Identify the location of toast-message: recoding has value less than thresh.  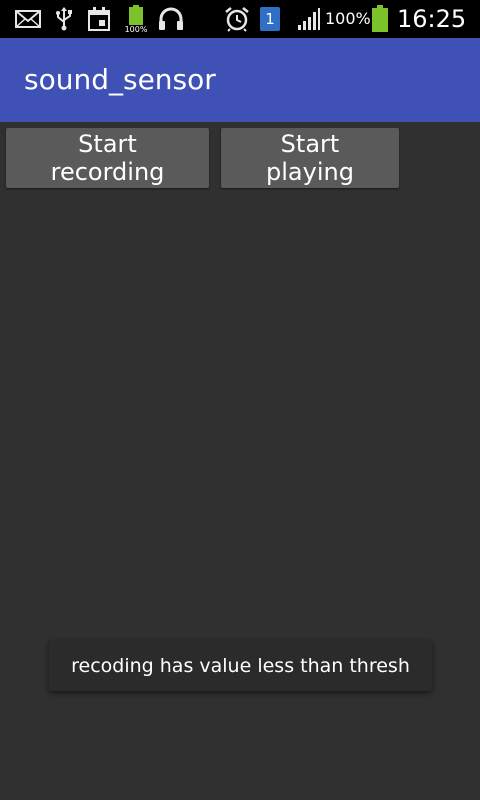
(240, 665).